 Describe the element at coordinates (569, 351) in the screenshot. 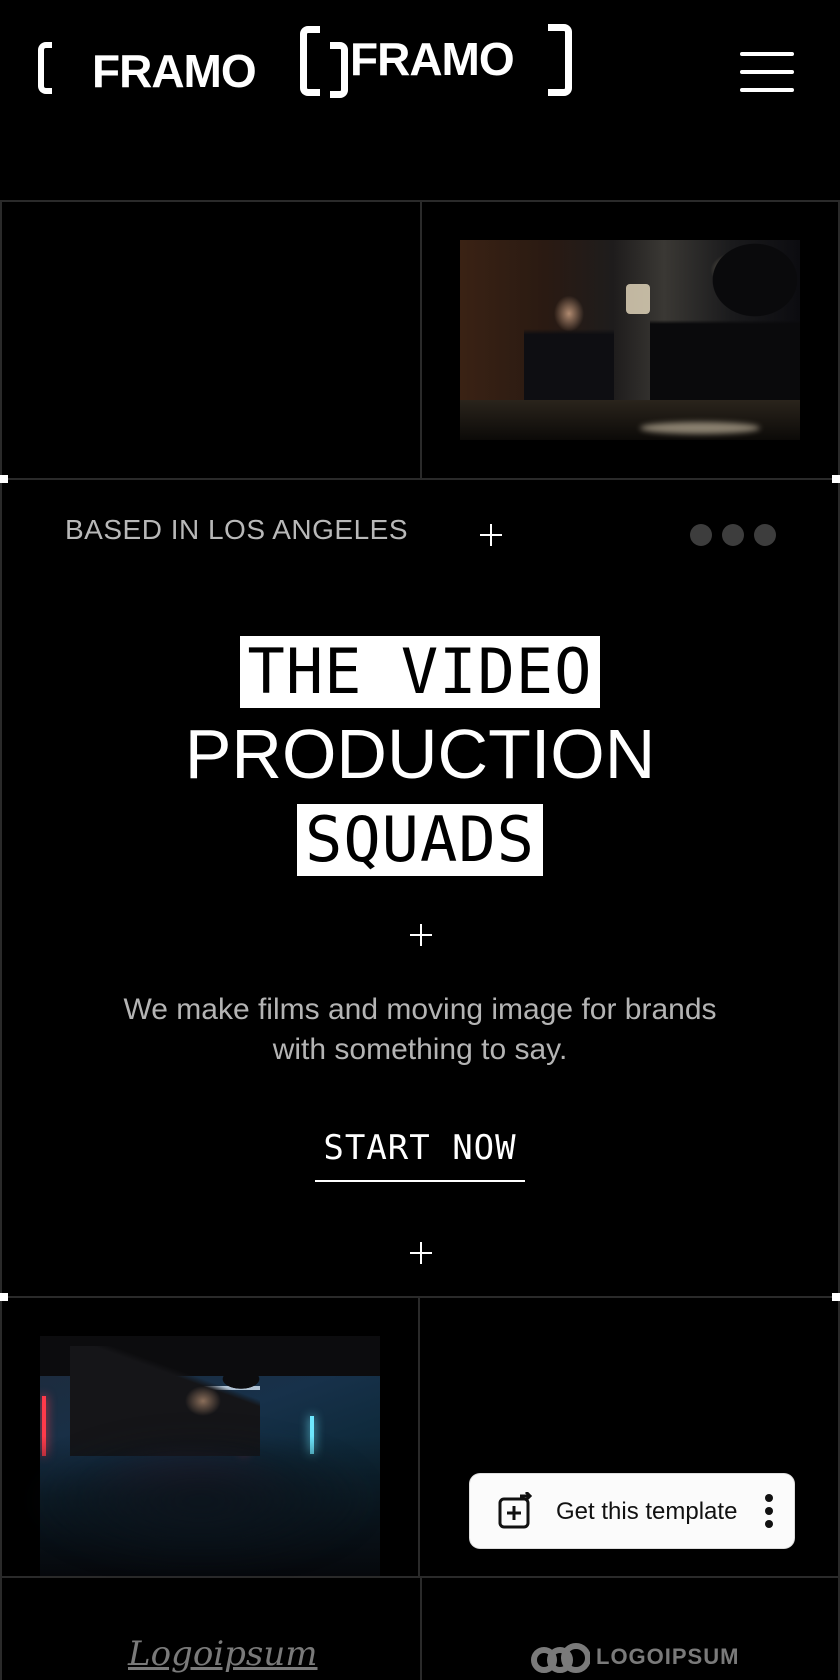

I see `scene-person` at that location.